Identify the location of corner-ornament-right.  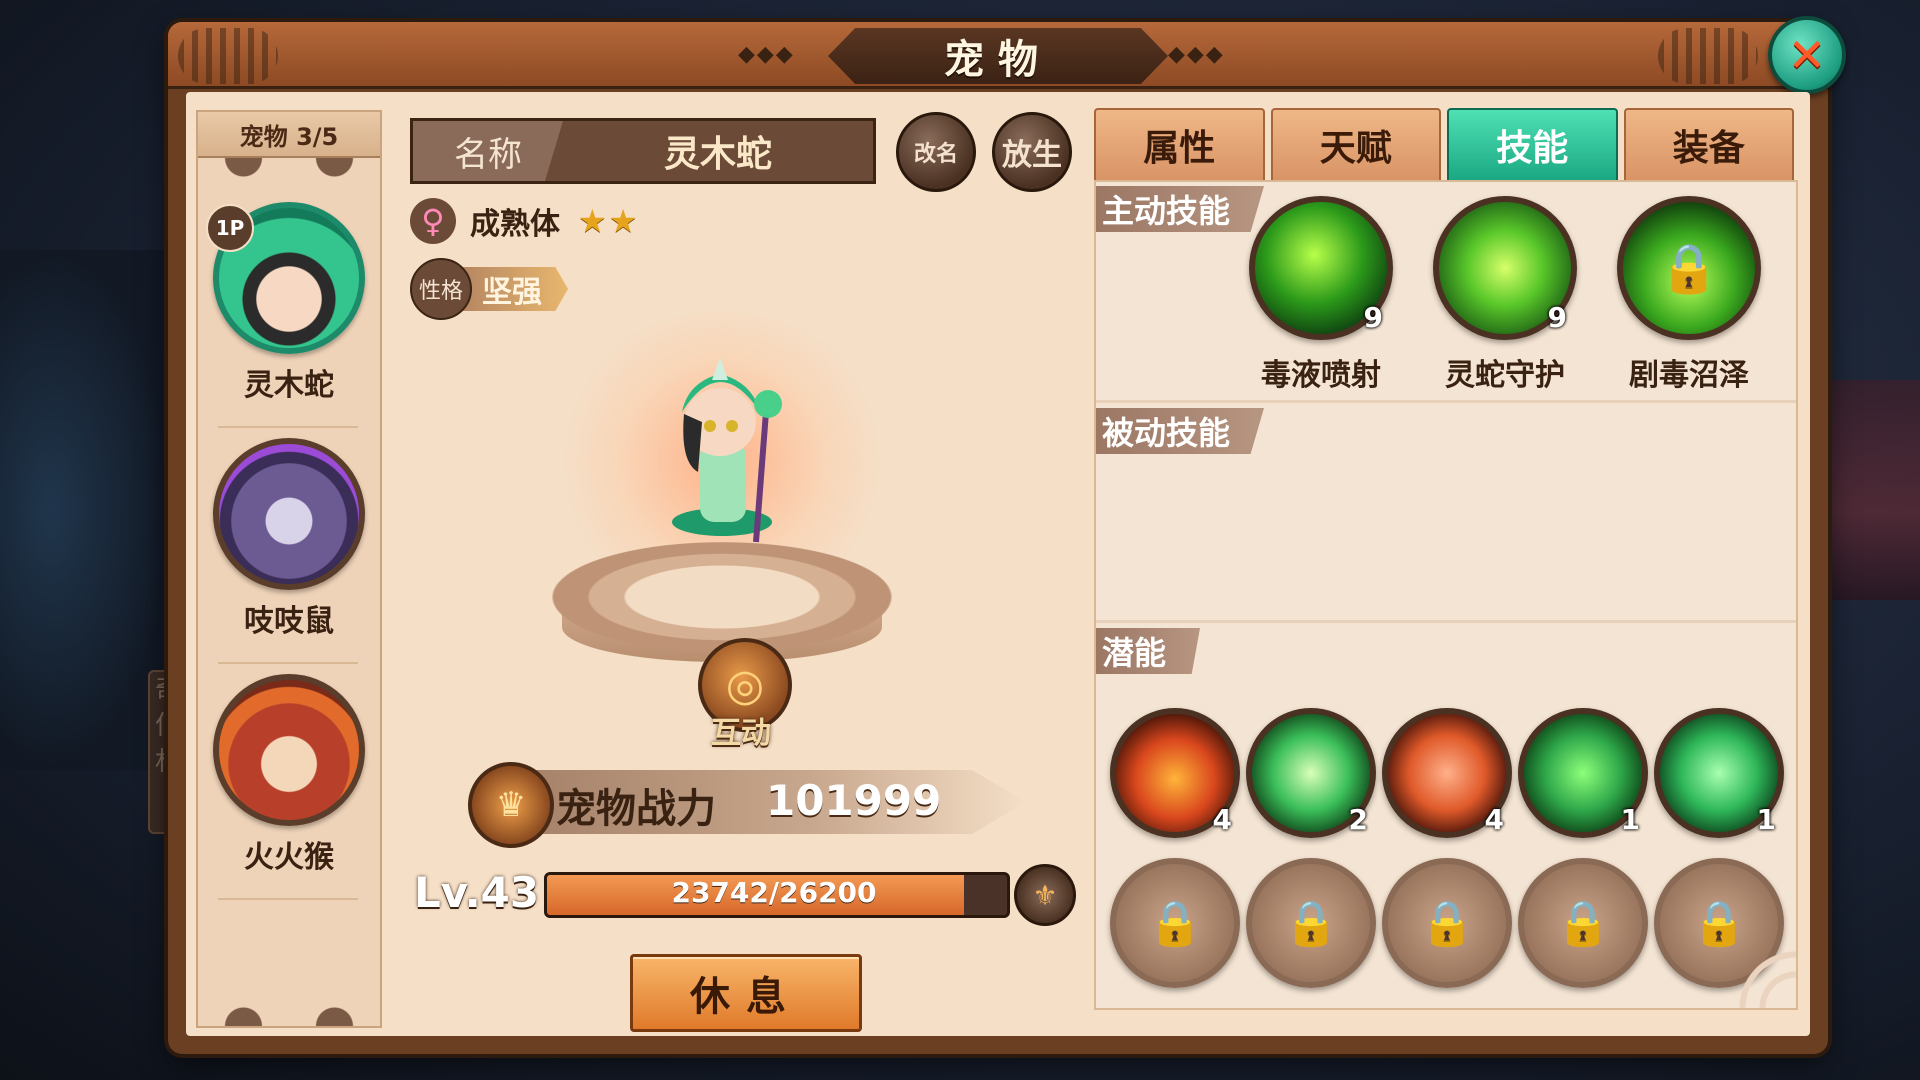
(1708, 56).